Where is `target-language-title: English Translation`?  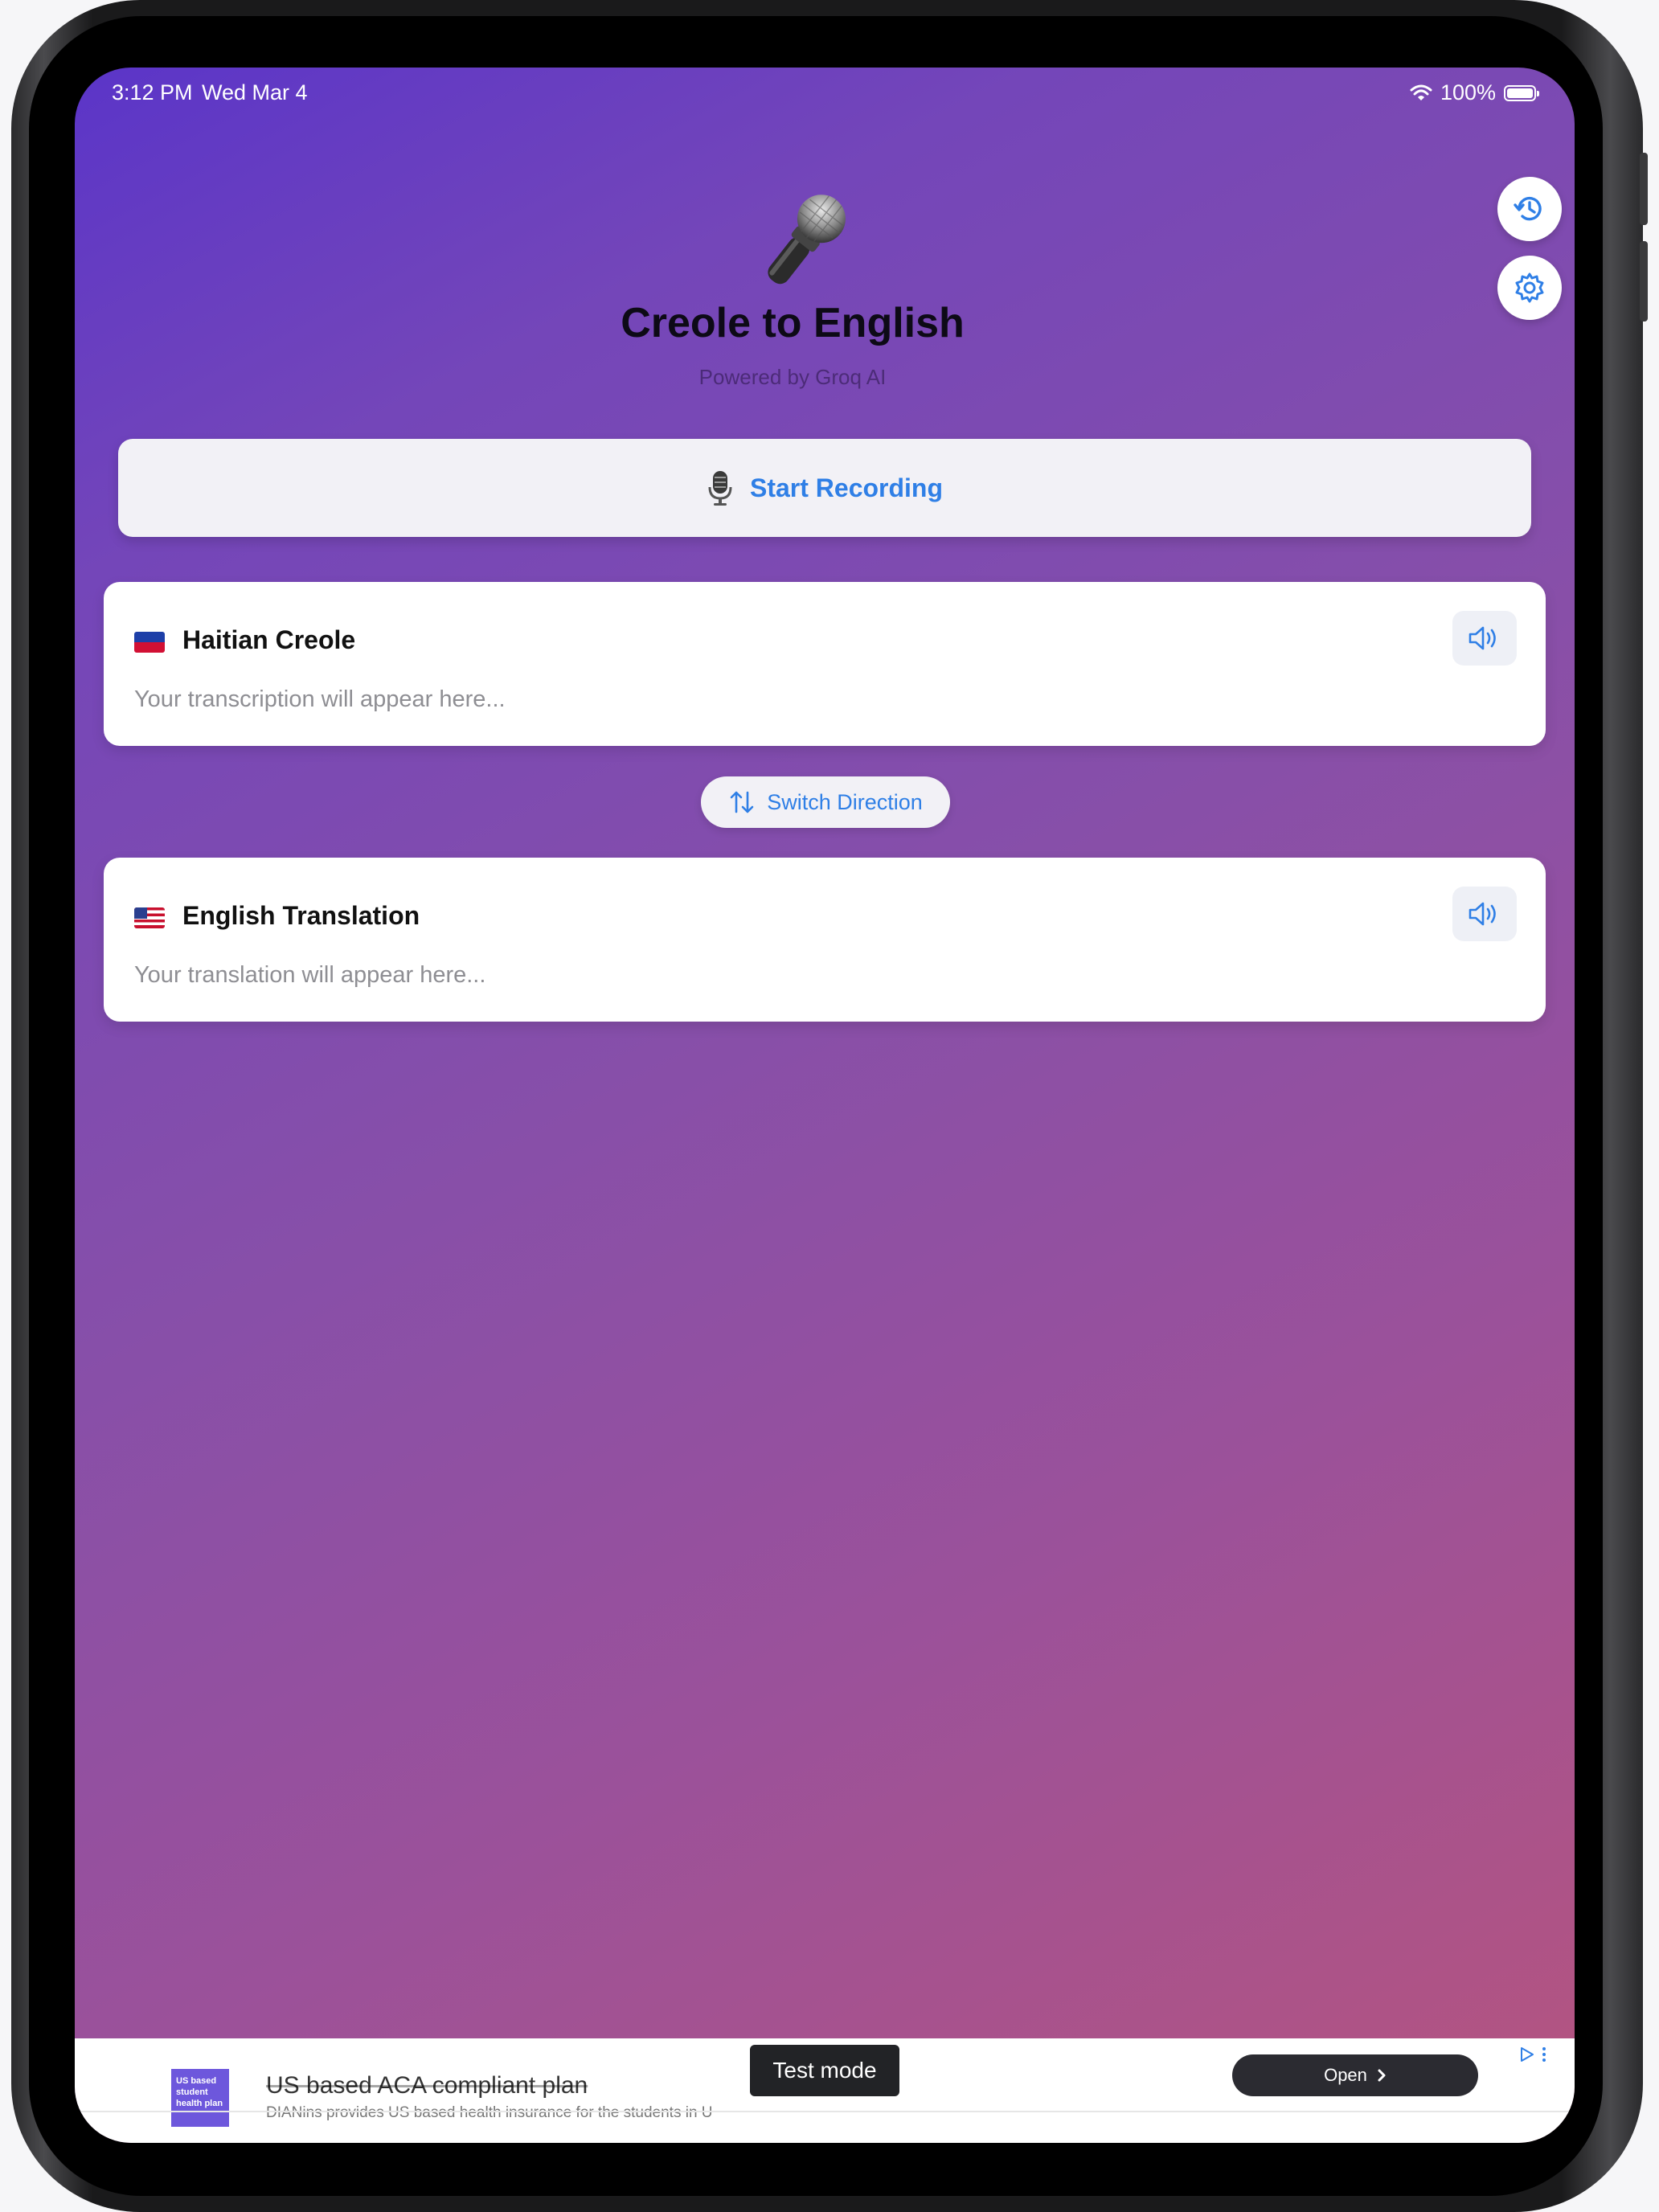 target-language-title: English Translation is located at coordinates (301, 915).